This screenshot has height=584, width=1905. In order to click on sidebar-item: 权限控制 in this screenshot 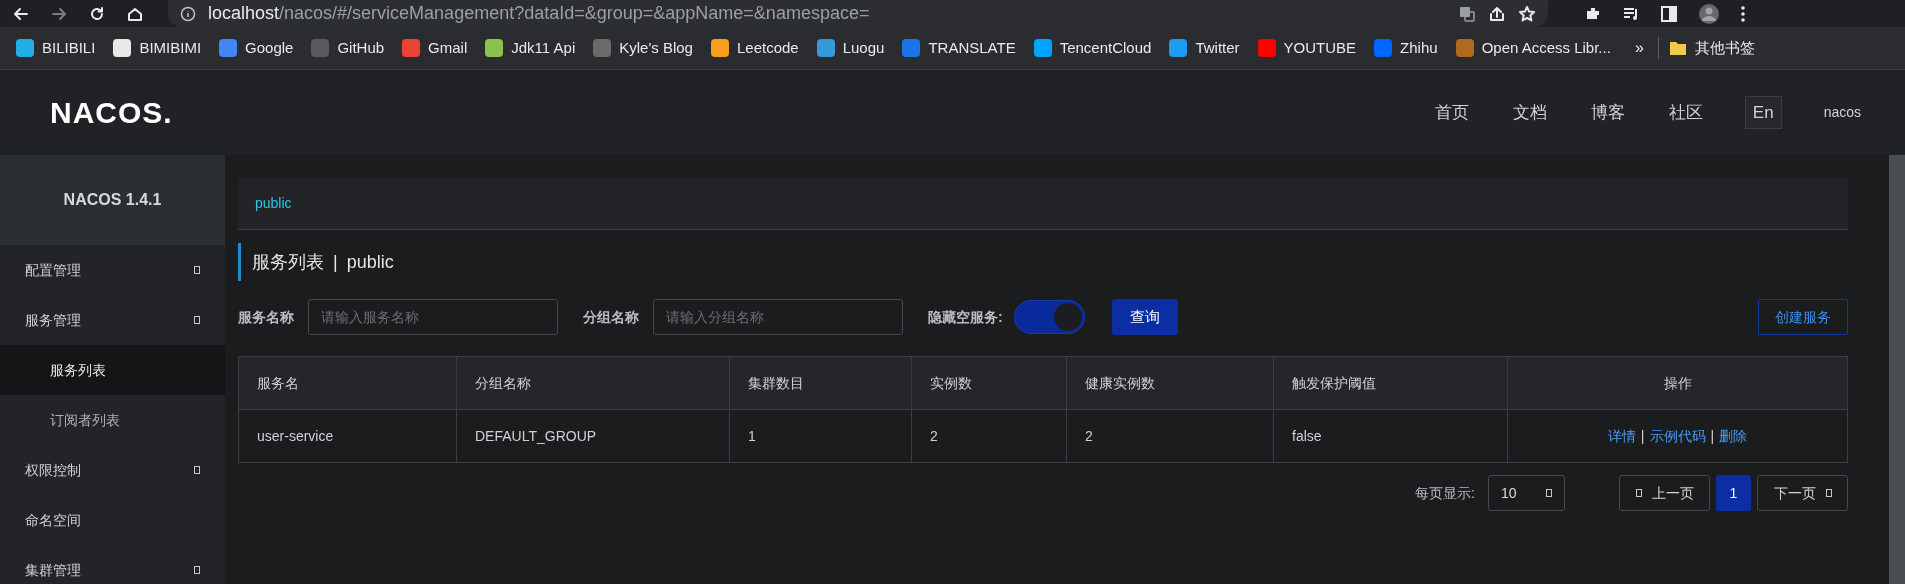, I will do `click(112, 470)`.